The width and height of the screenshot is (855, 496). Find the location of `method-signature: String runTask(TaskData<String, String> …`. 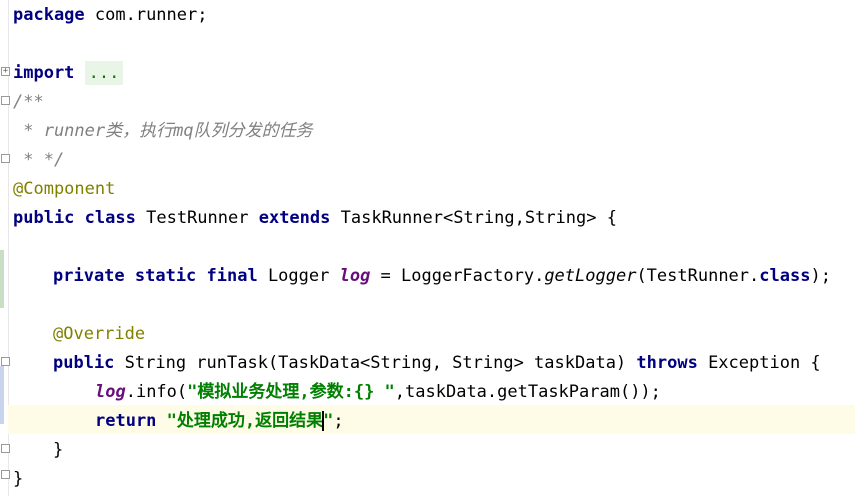

method-signature: String runTask(TaskData<String, String> … is located at coordinates (375, 363).